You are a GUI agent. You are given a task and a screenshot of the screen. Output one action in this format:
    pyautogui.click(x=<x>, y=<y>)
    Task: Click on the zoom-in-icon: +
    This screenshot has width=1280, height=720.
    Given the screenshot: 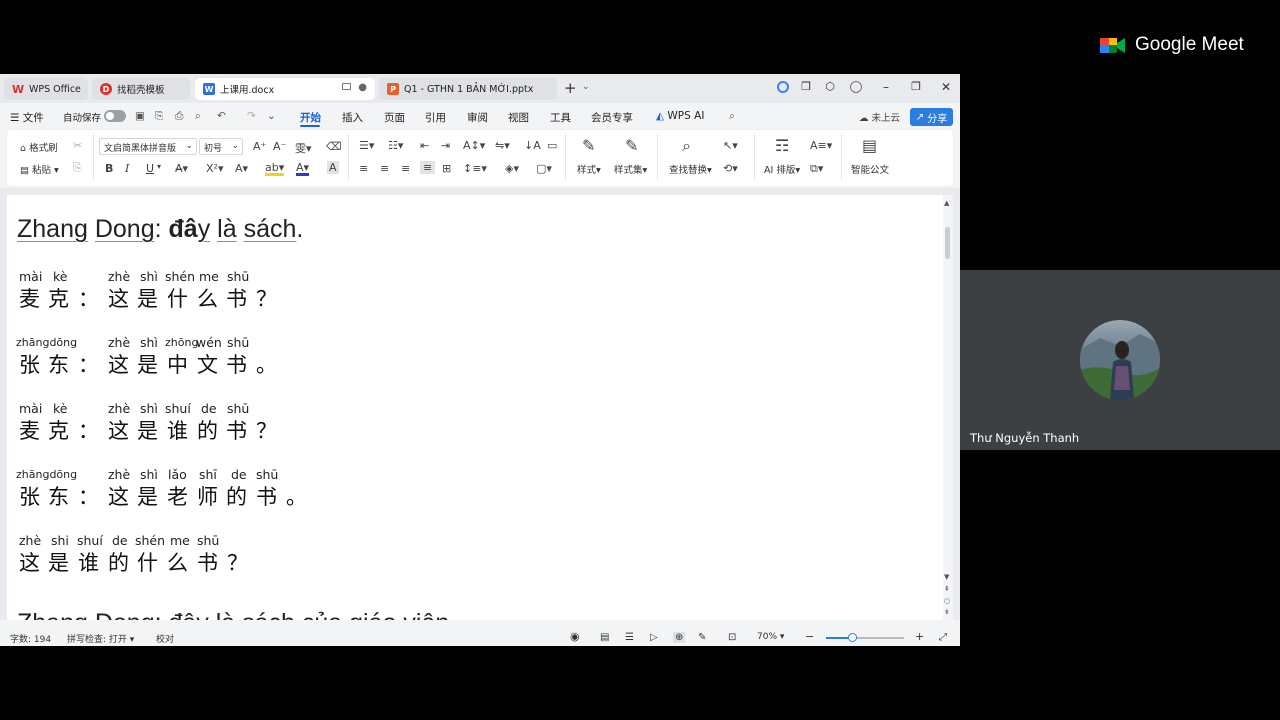 What is the action you would take?
    pyautogui.click(x=919, y=636)
    